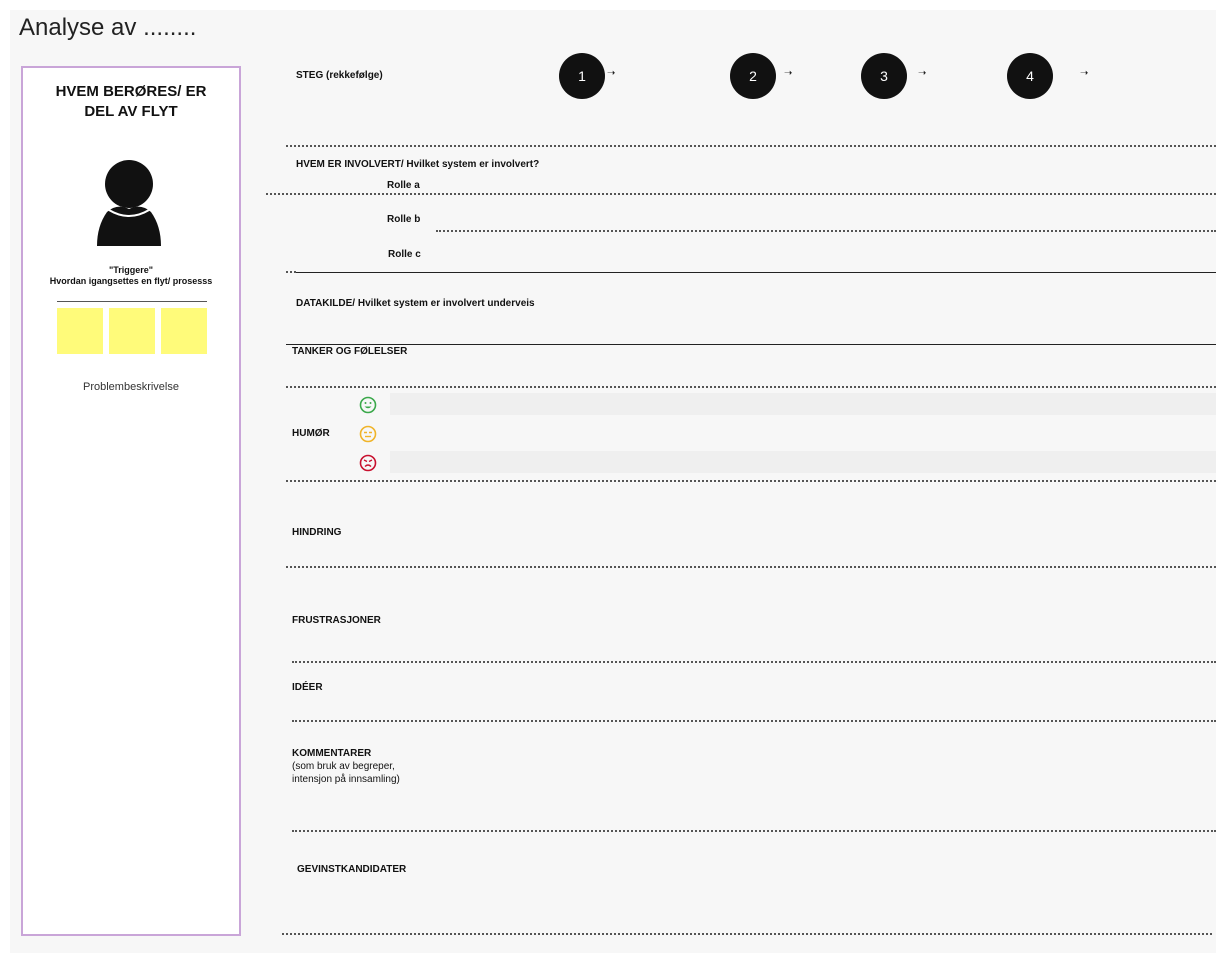  I want to click on person-avatar-icon, so click(129, 203).